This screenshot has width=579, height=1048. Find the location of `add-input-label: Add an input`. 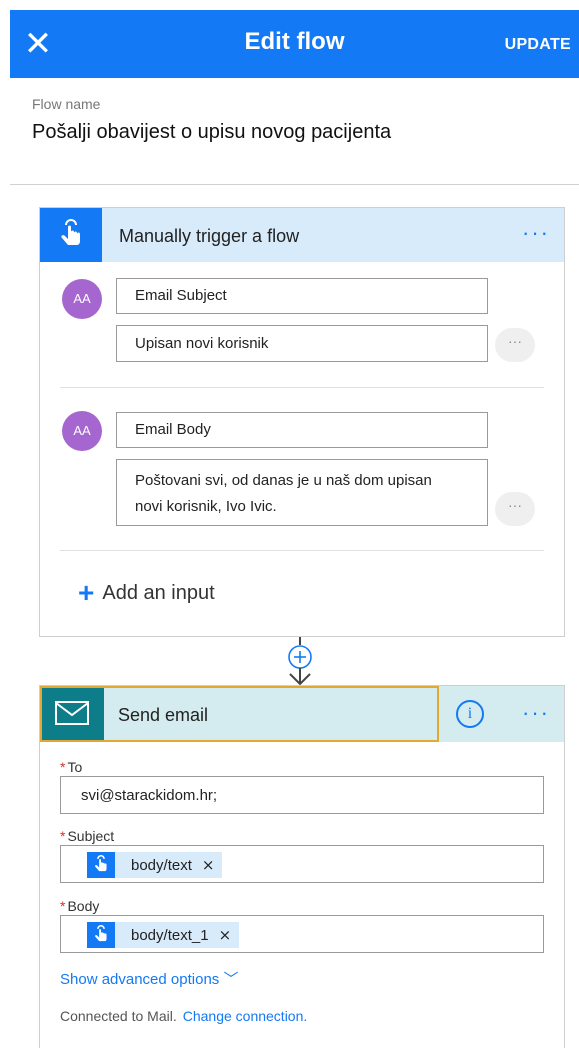

add-input-label: Add an input is located at coordinates (158, 593).